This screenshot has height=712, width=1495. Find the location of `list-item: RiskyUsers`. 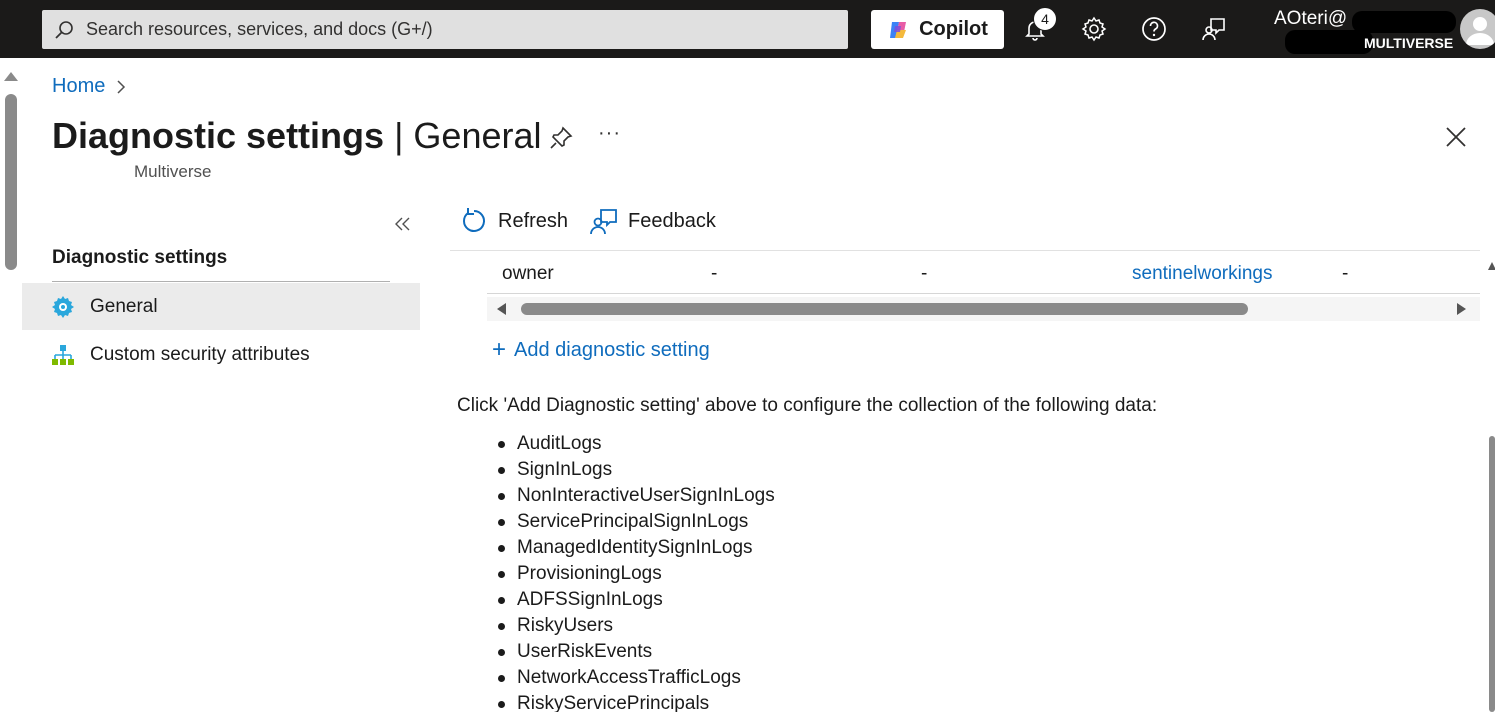

list-item: RiskyUsers is located at coordinates (636, 626).